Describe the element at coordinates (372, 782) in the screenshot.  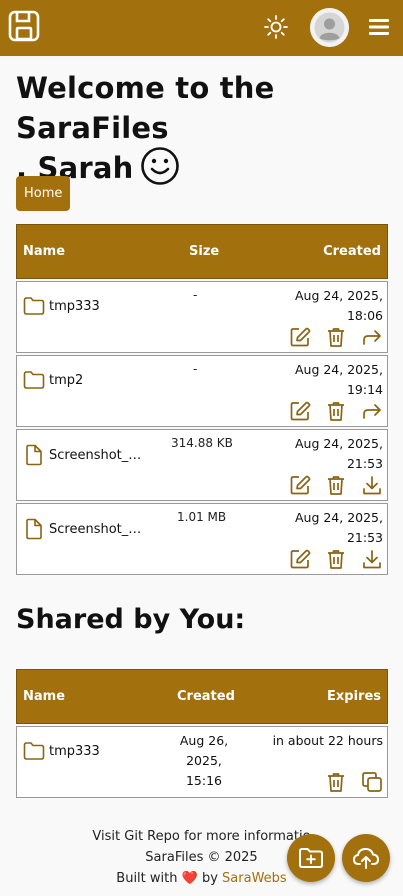
I see `copy-icon` at that location.